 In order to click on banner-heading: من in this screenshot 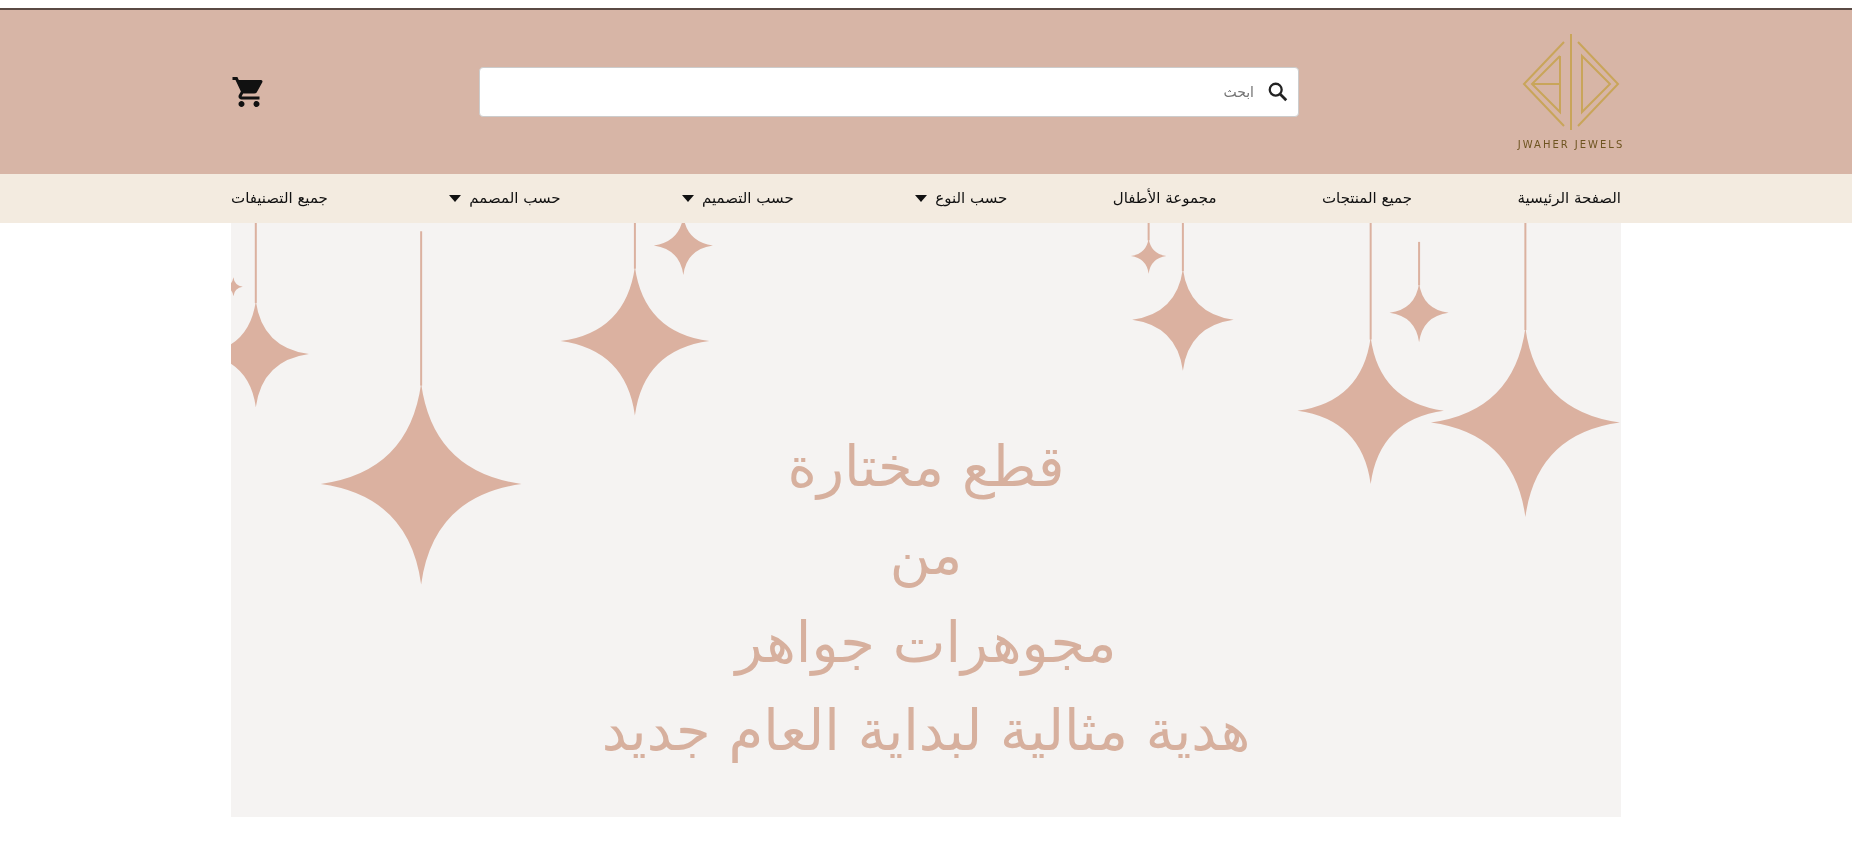, I will do `click(926, 554)`.